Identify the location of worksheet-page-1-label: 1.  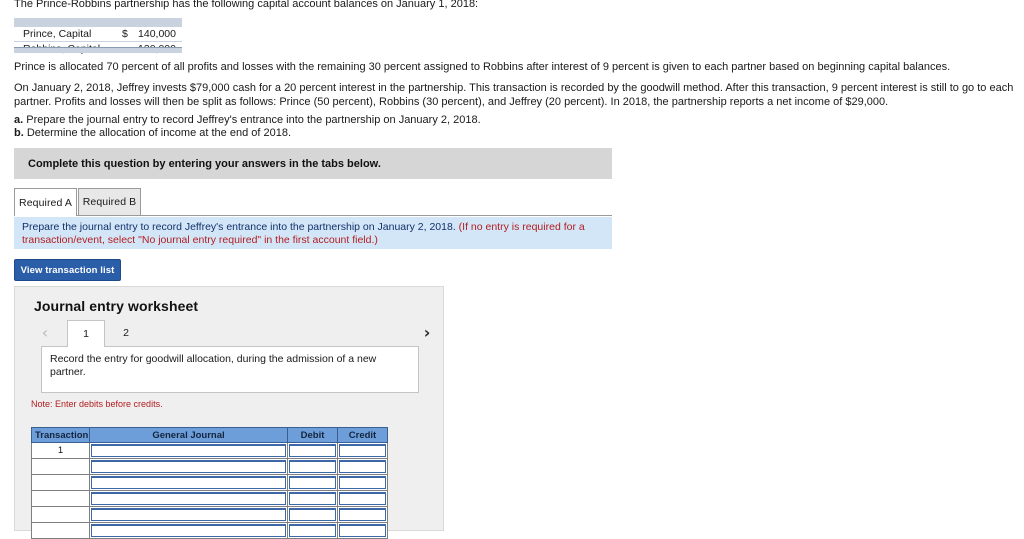
(86, 334).